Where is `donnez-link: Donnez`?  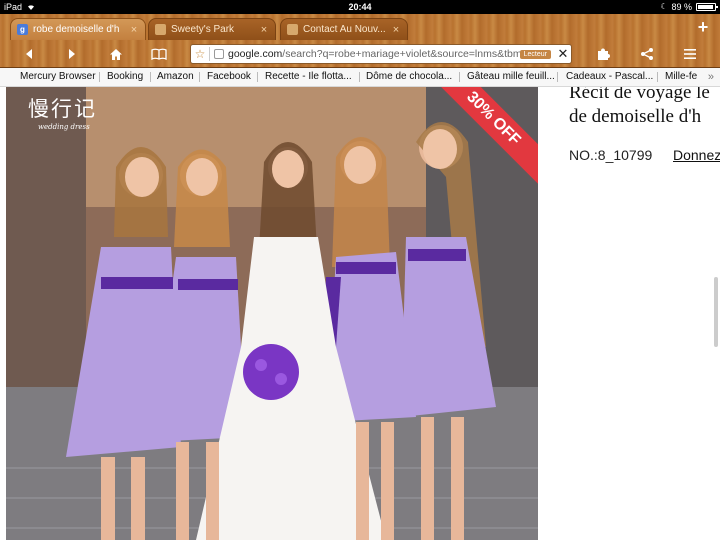 donnez-link: Donnez is located at coordinates (696, 155).